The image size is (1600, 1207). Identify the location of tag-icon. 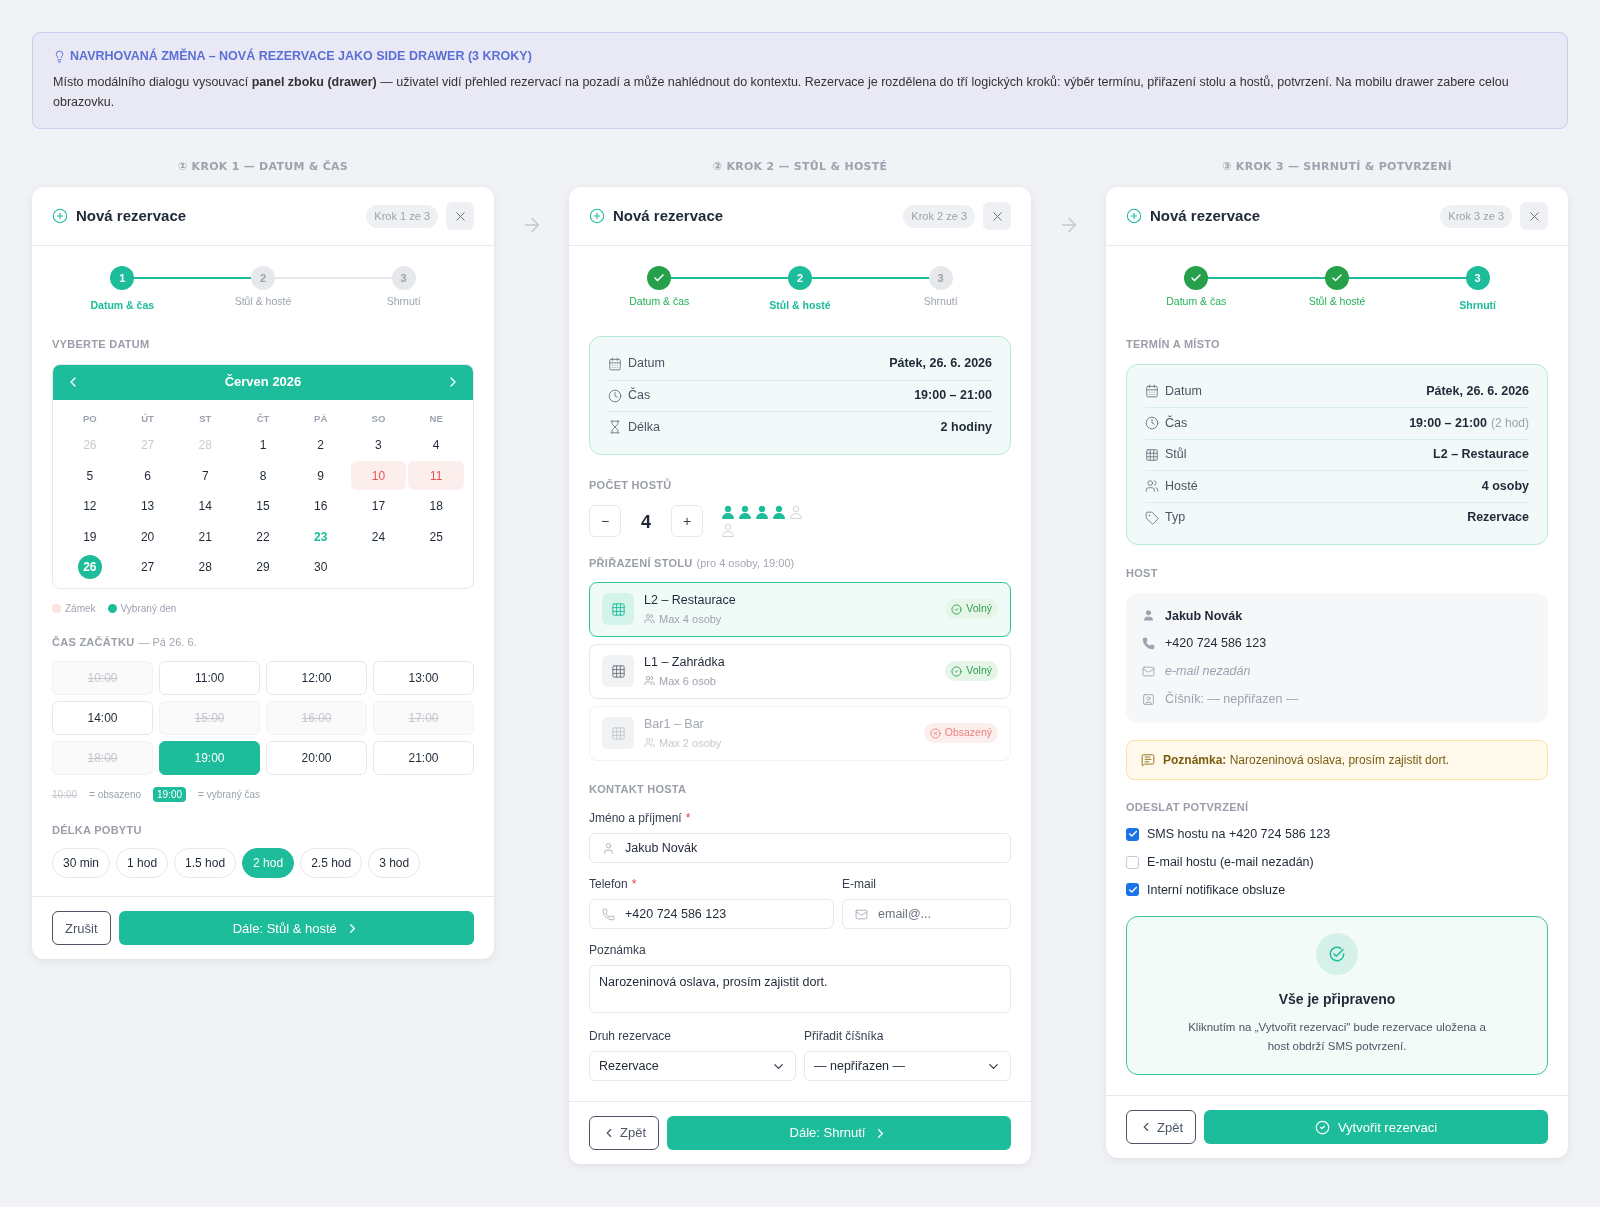
(1152, 517).